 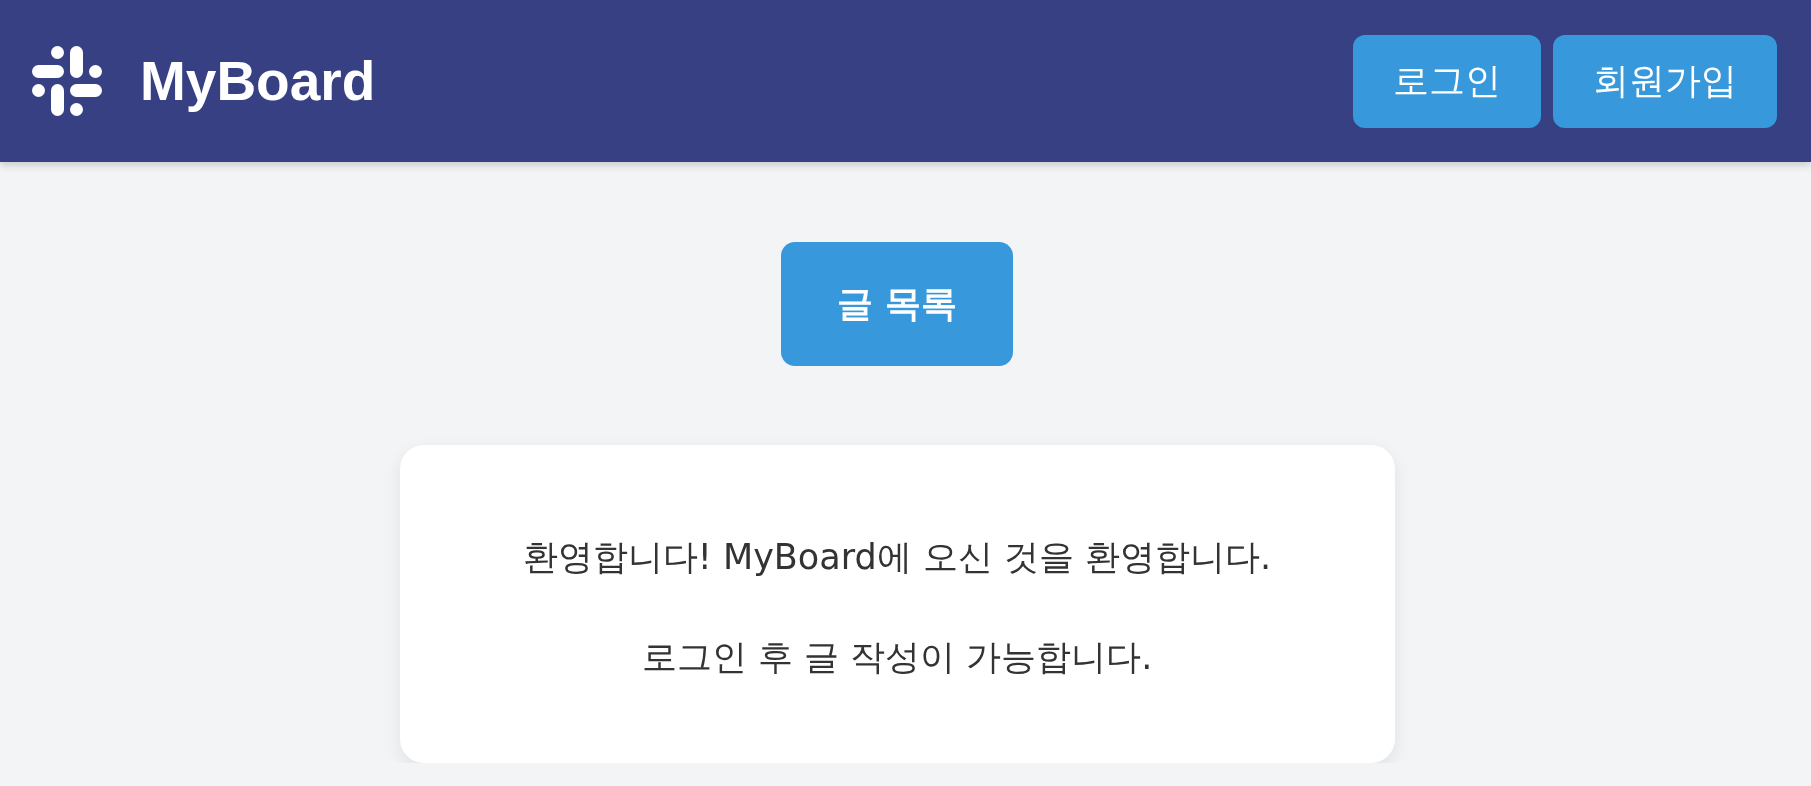 I want to click on welcome-text: 로그인 후 글 작성이 가능합니다., so click(x=897, y=657).